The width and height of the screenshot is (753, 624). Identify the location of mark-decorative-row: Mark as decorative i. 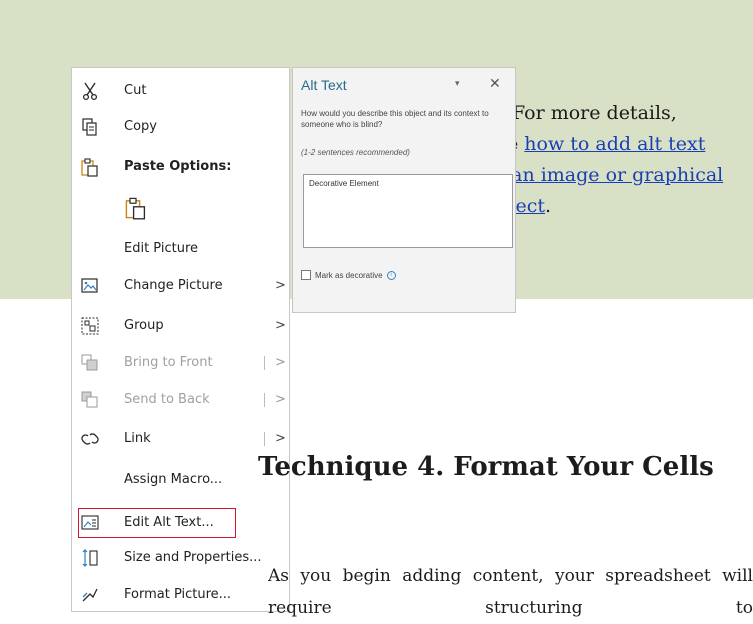
(348, 275).